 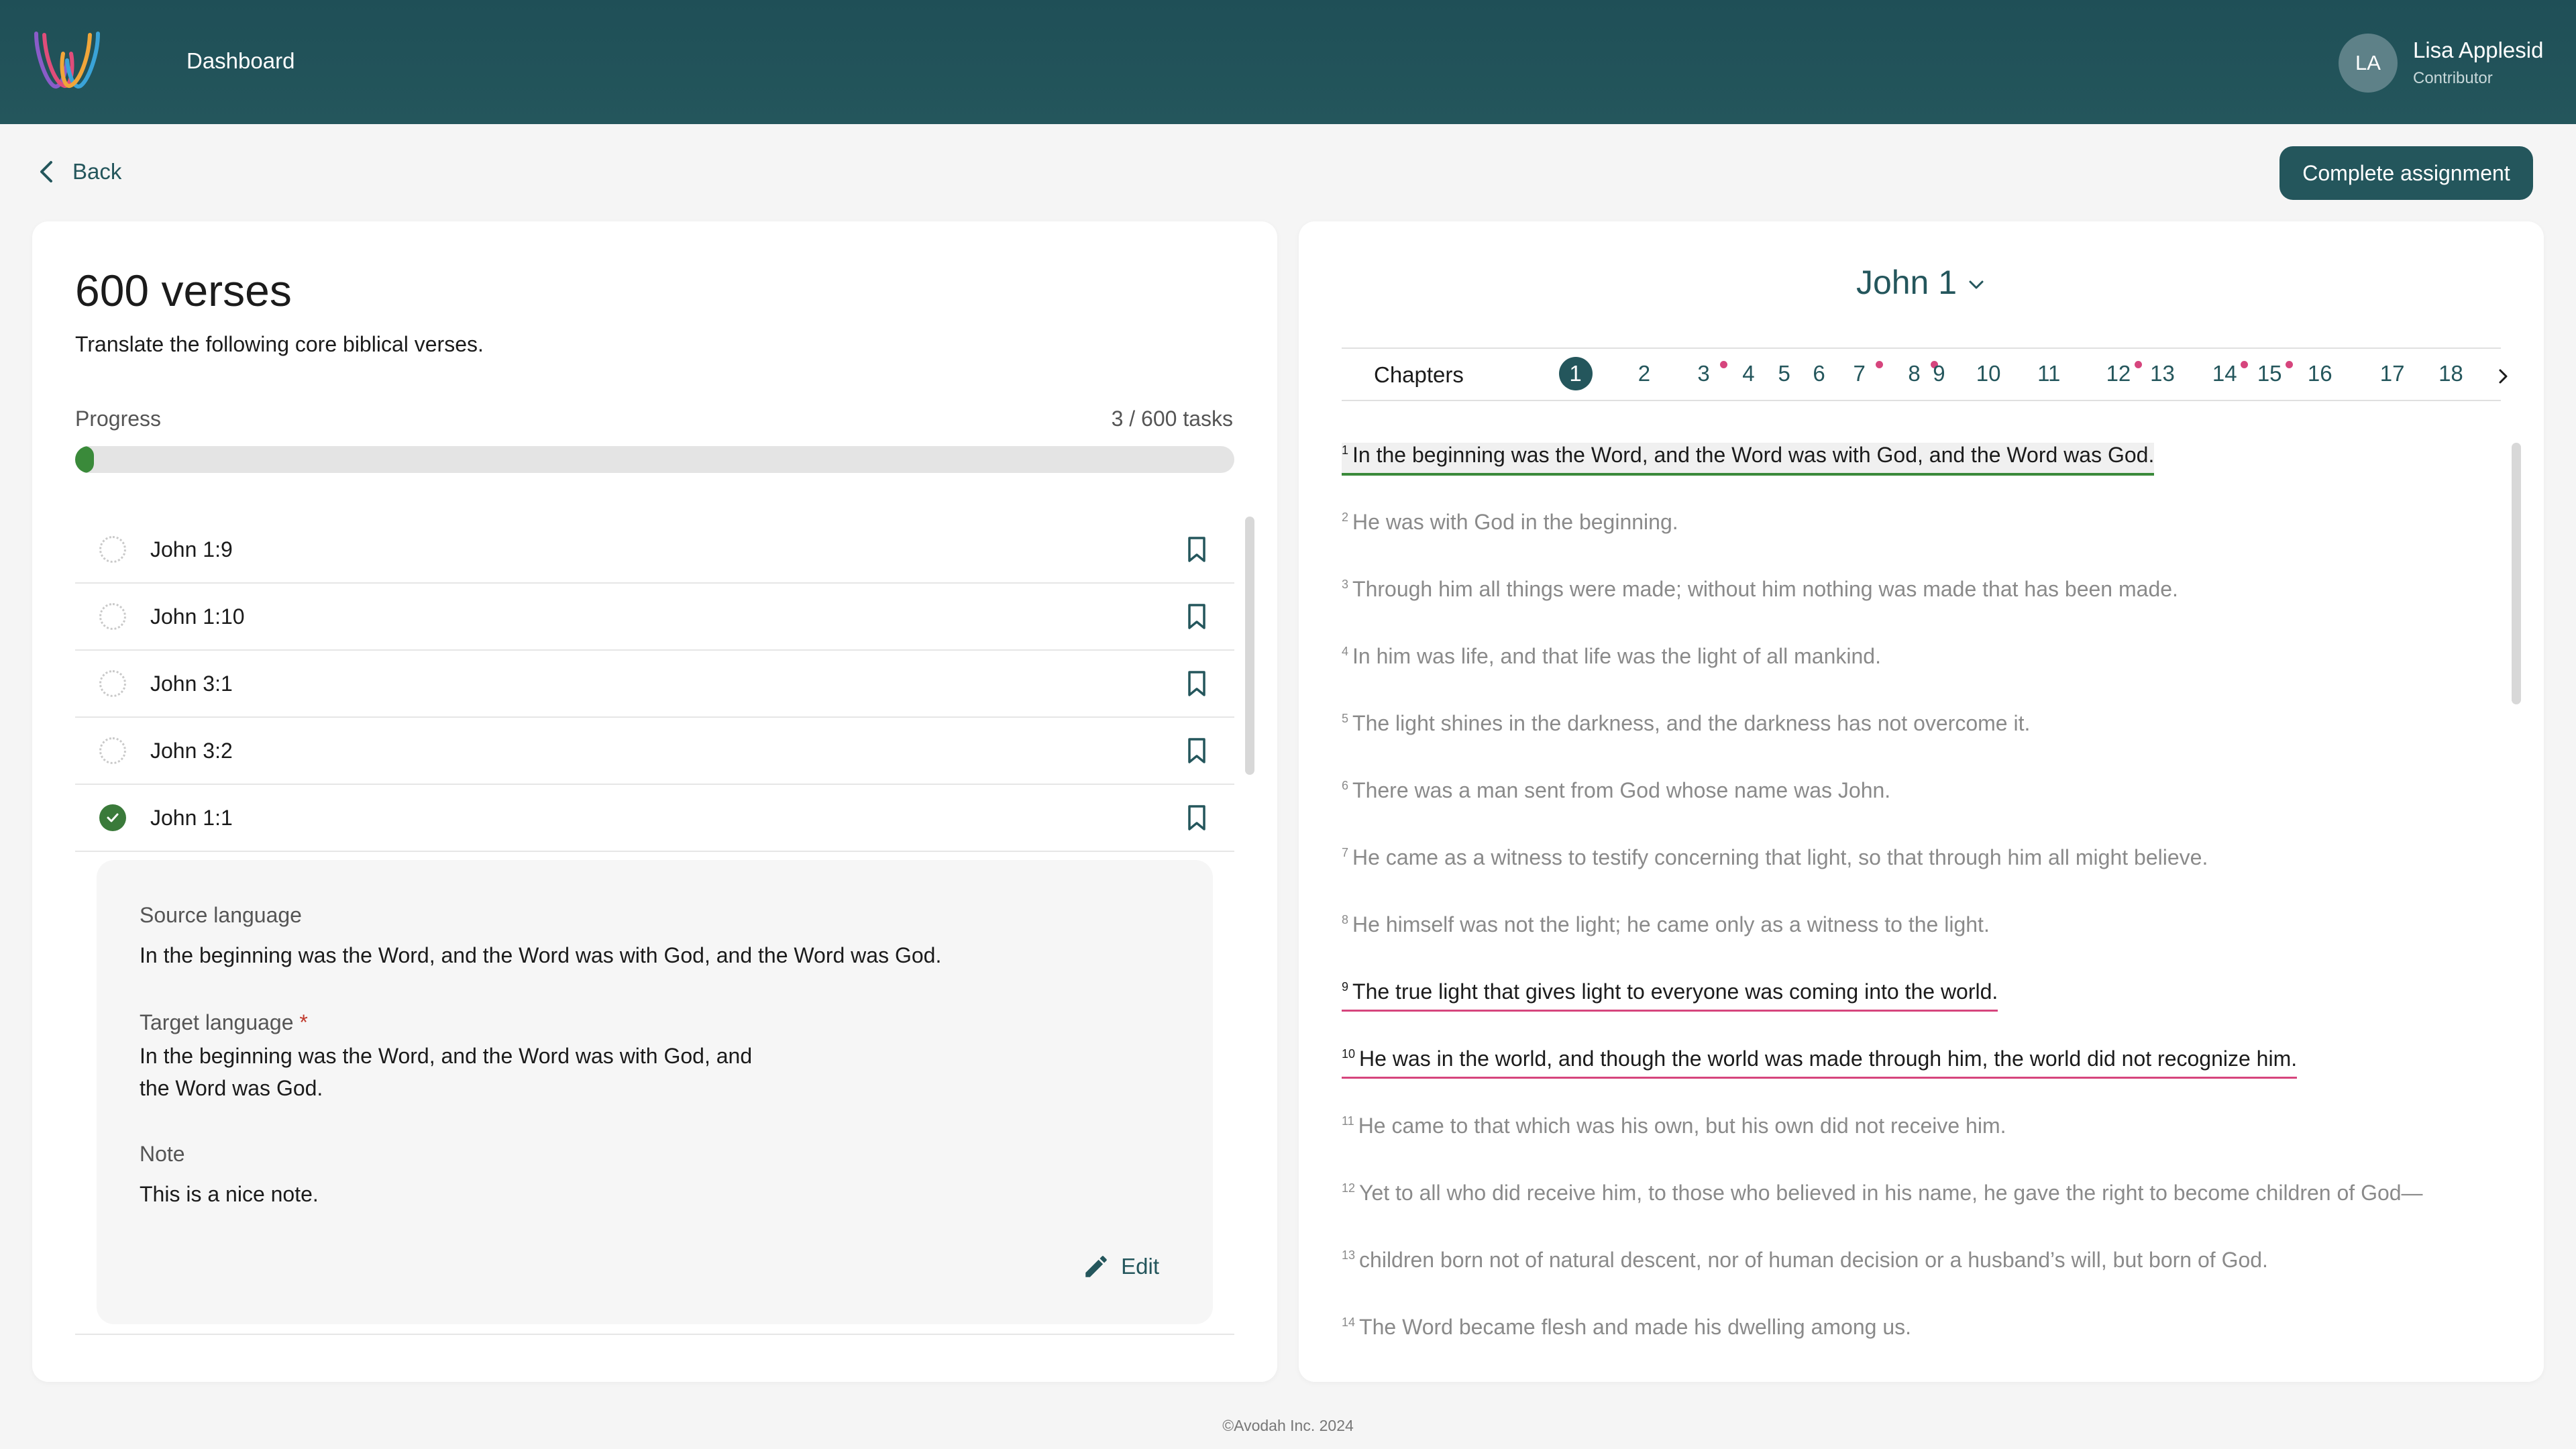 I want to click on back-button: Back, so click(x=78, y=171).